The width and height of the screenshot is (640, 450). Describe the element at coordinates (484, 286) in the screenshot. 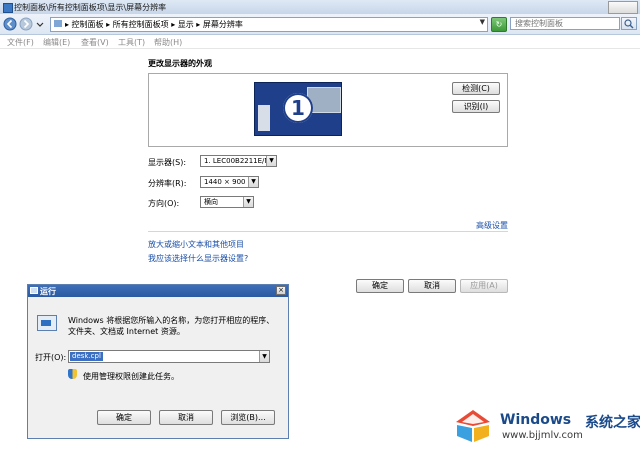

I see `apply-button: 应用(A)` at that location.